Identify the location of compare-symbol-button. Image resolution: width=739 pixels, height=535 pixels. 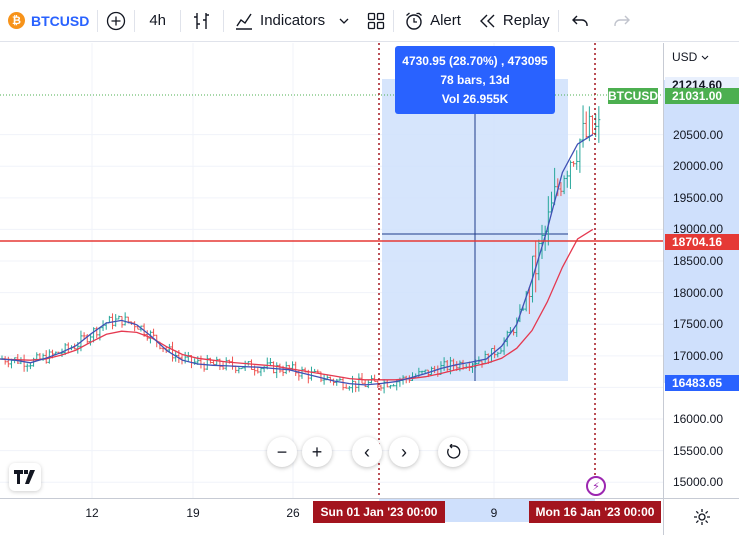
(116, 21).